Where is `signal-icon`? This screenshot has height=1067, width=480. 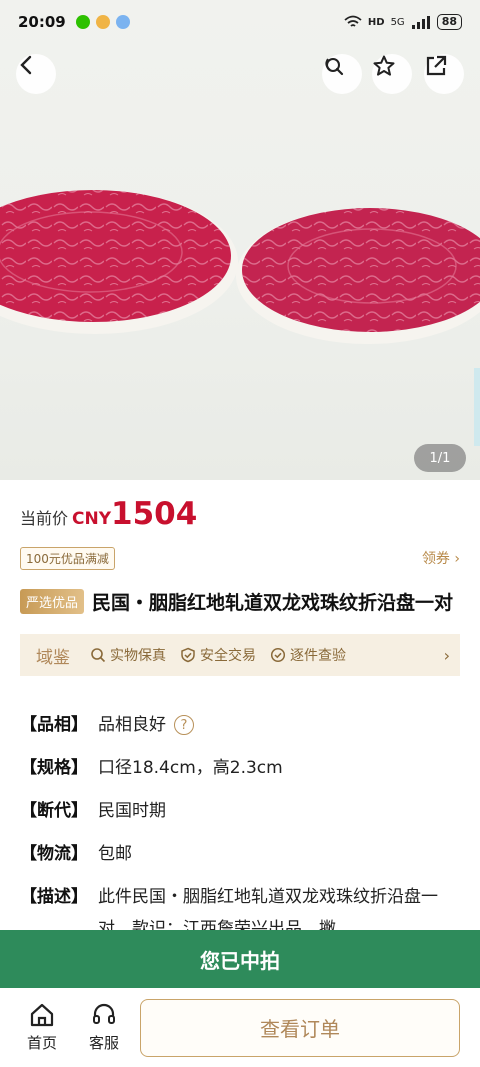
signal-icon is located at coordinates (420, 22).